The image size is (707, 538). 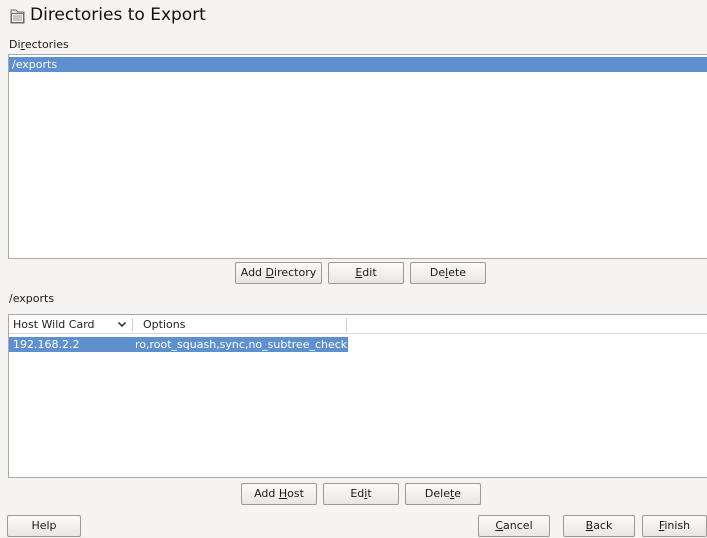 I want to click on cancel-button-mnemonic: C, so click(x=499, y=525).